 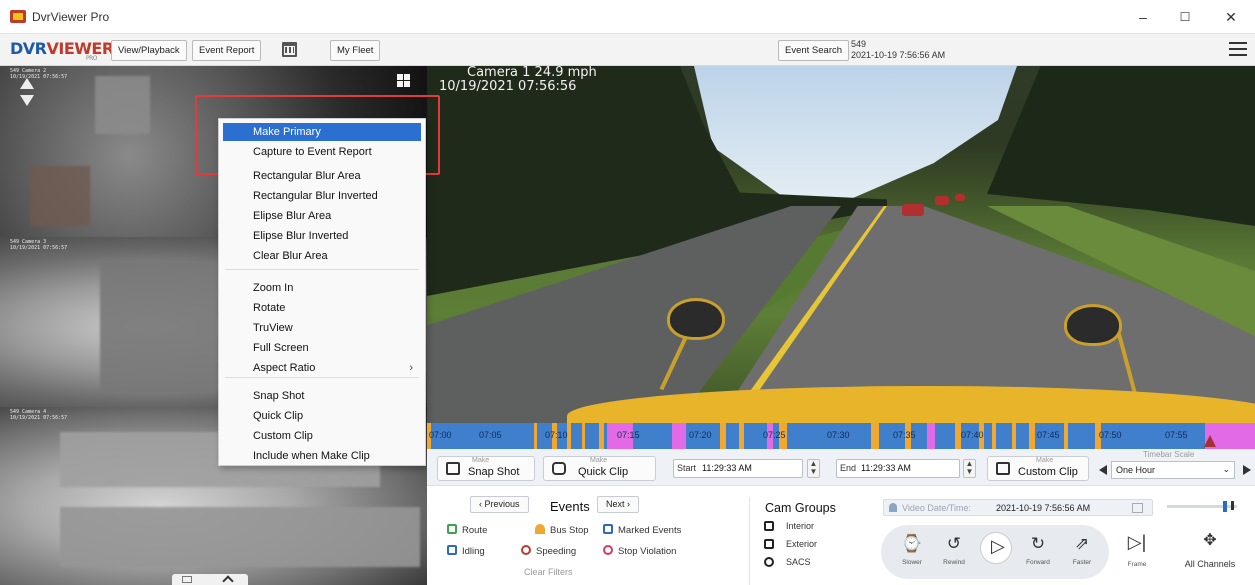 I want to click on scale-right-arrow-icon, so click(x=1247, y=470).